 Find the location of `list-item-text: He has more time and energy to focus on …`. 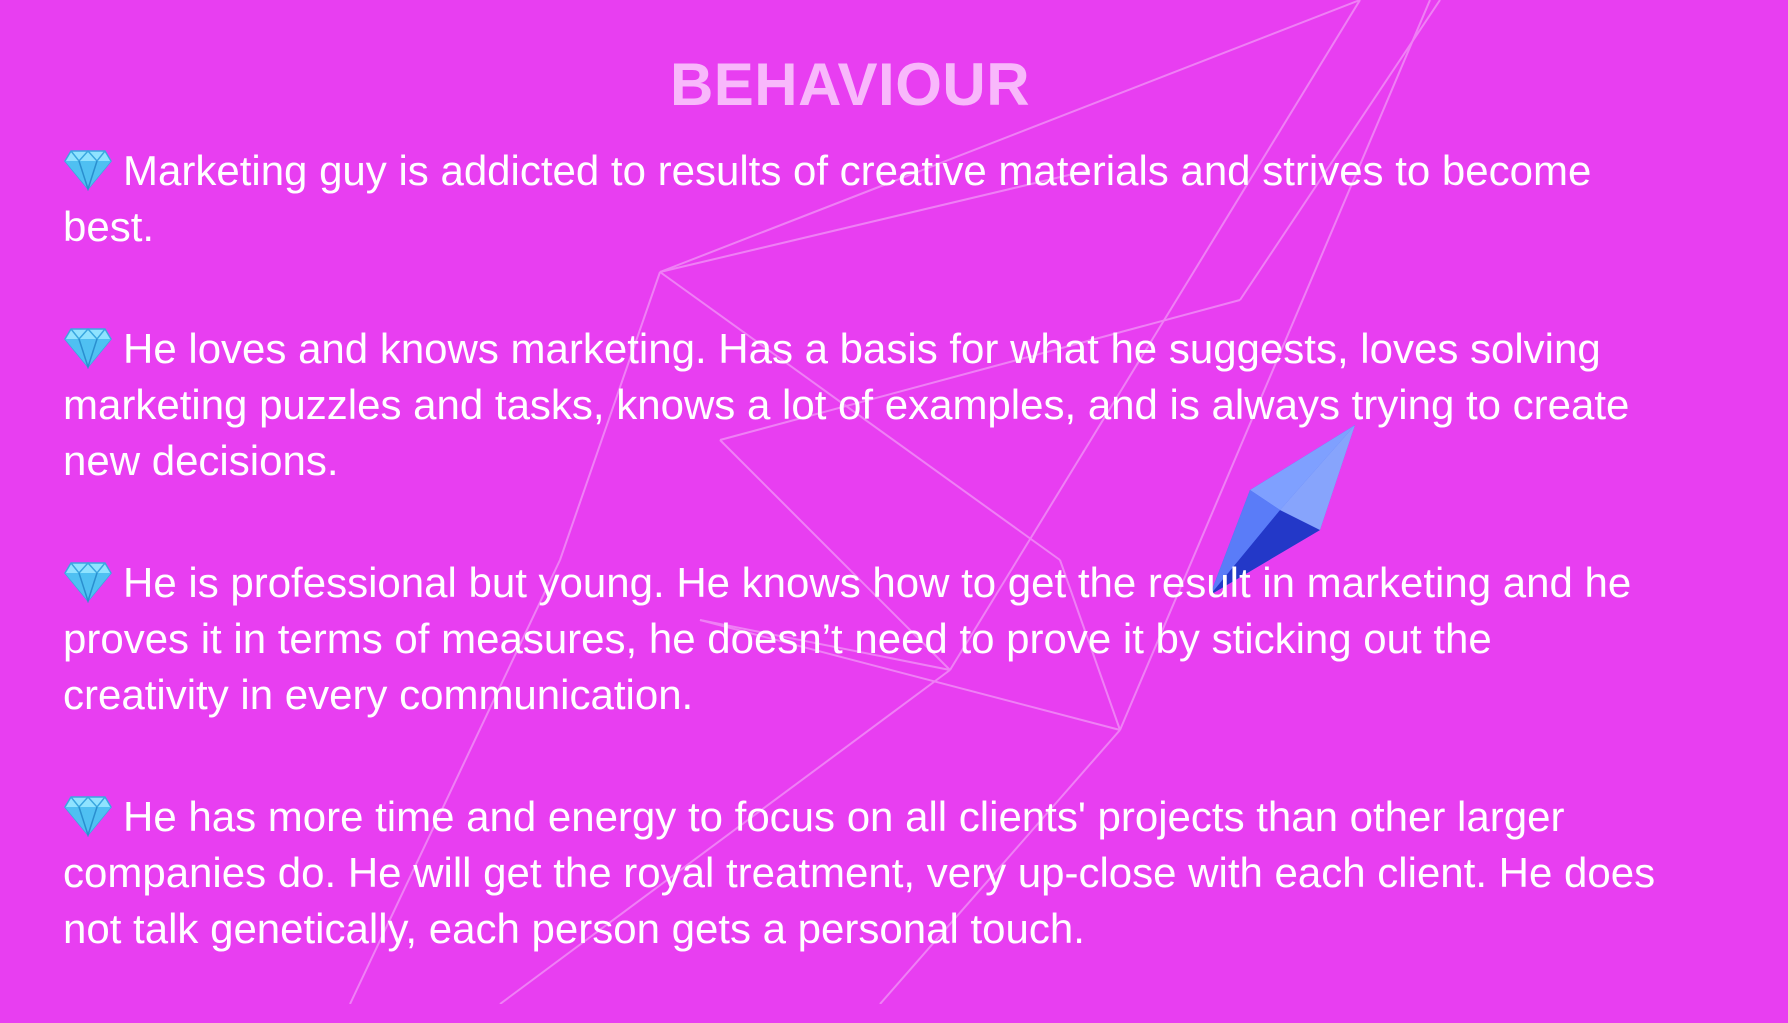

list-item-text: He has more time and energy to focus on … is located at coordinates (859, 872).